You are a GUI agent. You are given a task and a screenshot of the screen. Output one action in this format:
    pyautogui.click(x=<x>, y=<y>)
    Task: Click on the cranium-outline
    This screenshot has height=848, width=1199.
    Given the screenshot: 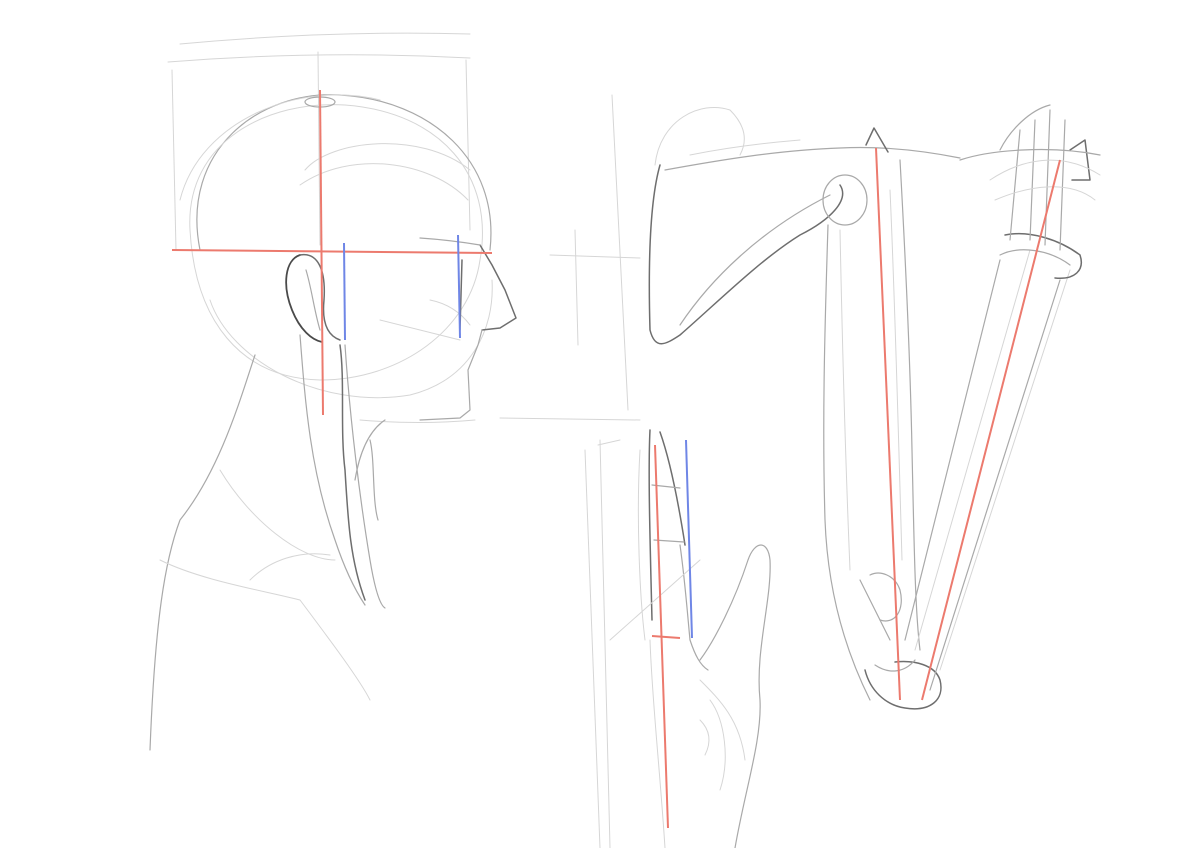 What is the action you would take?
    pyautogui.click(x=336, y=246)
    